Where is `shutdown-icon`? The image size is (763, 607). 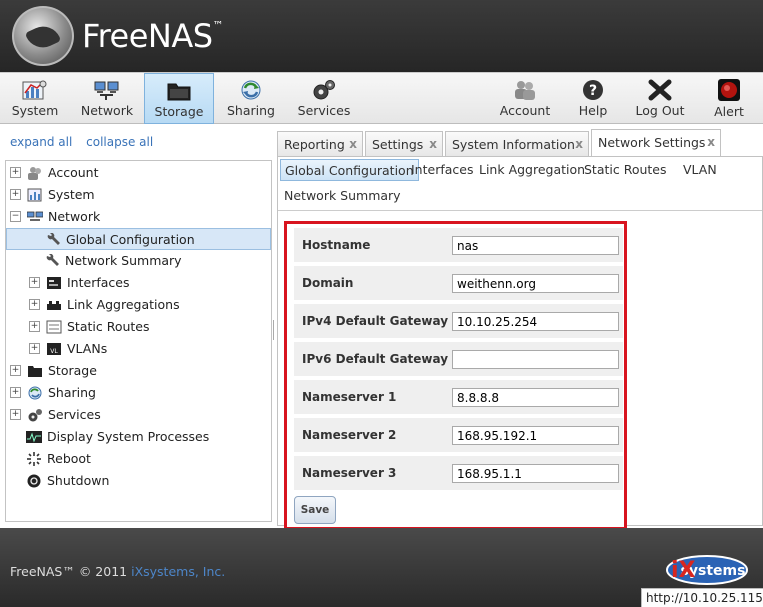
shutdown-icon is located at coordinates (34, 480).